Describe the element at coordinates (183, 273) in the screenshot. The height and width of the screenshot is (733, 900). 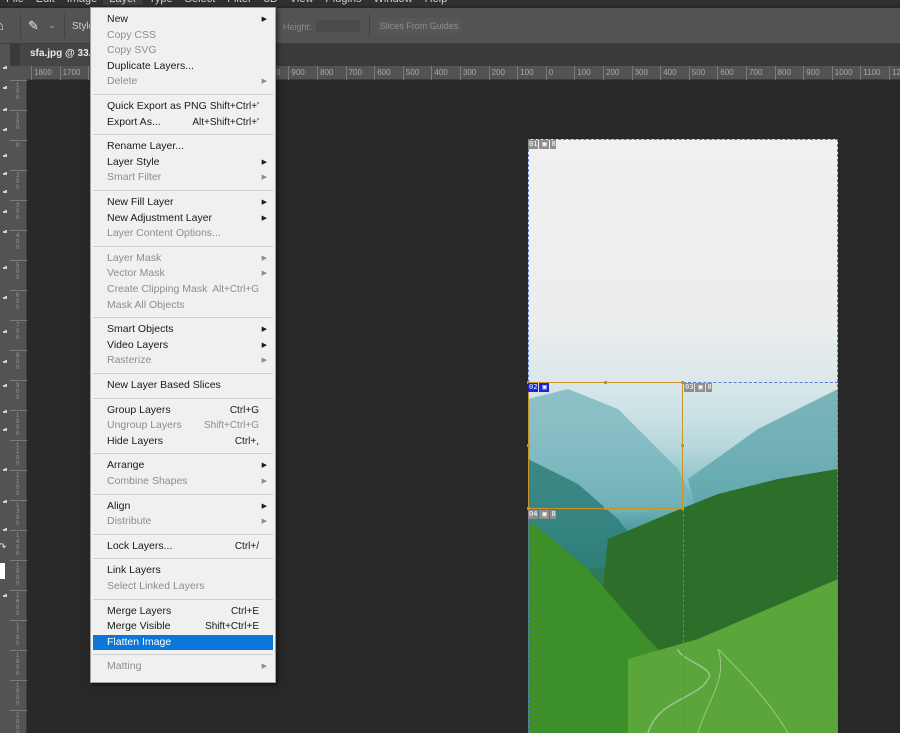
I see `menu-item-vector-mask: Vector Mask ▶` at that location.